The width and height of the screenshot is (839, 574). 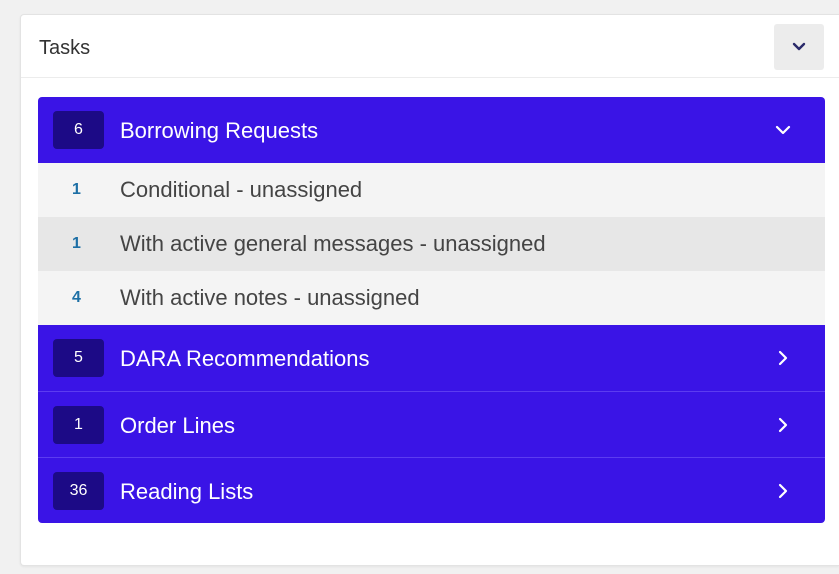 What do you see at coordinates (78, 130) in the screenshot?
I see `count-badge: 6` at bounding box center [78, 130].